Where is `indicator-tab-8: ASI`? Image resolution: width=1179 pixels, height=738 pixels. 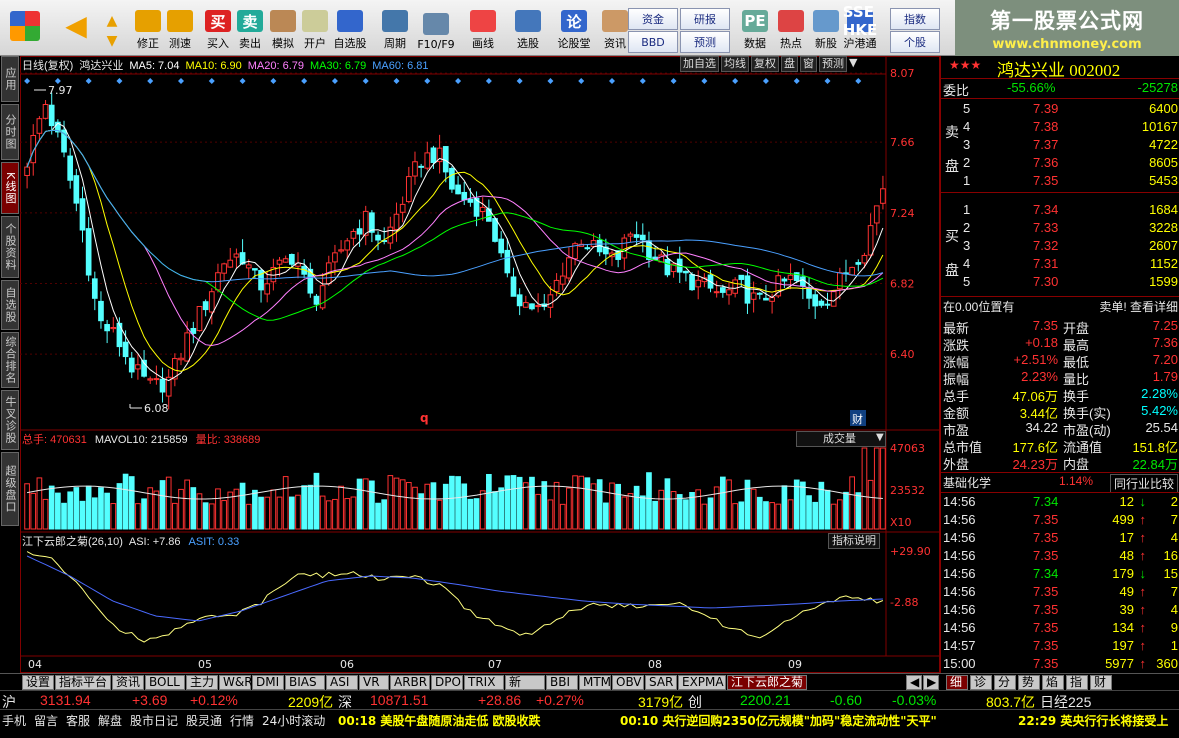 indicator-tab-8: ASI is located at coordinates (342, 682).